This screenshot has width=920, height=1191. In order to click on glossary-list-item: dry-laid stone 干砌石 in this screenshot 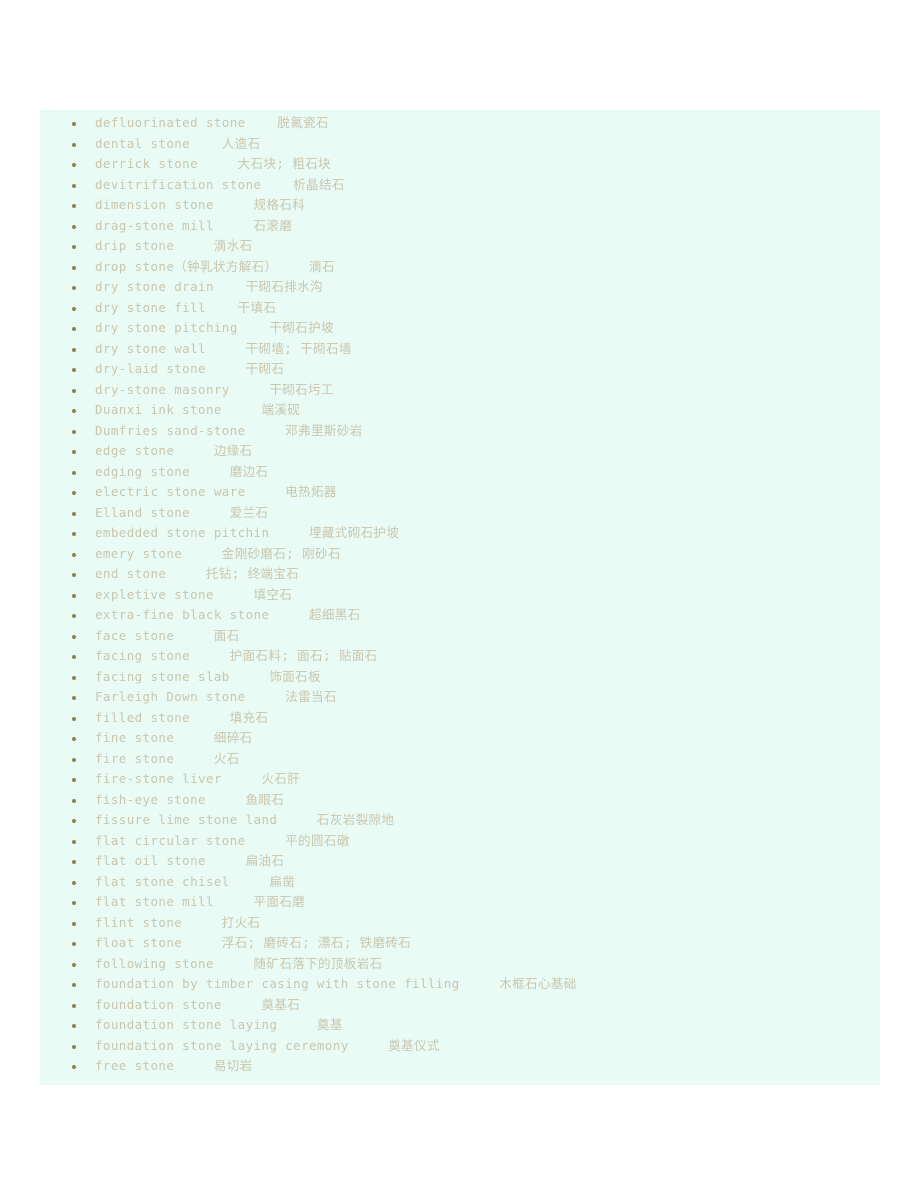, I will do `click(460, 369)`.